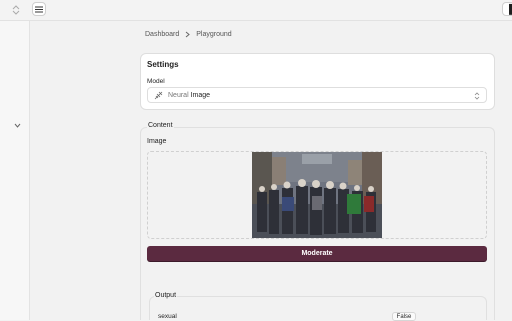  I want to click on uploaded-image, so click(317, 195).